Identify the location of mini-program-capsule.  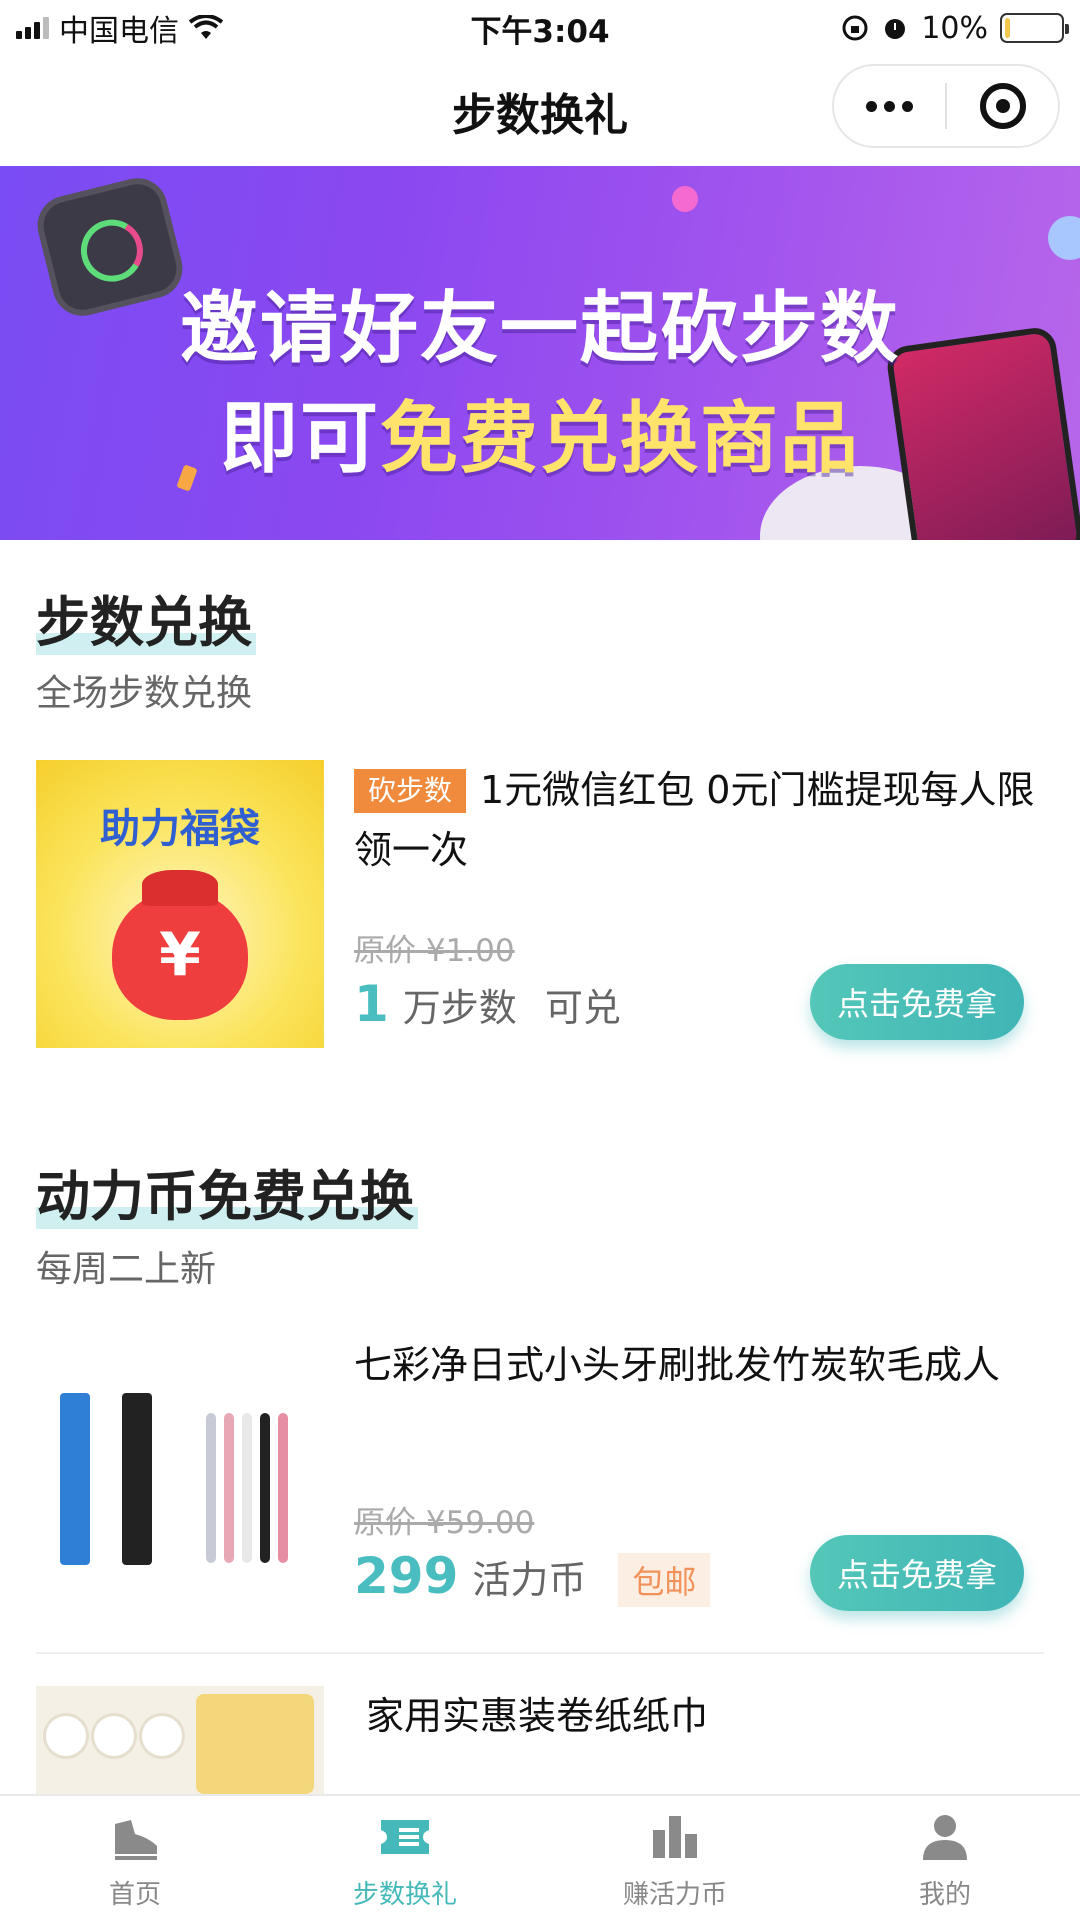
(946, 106).